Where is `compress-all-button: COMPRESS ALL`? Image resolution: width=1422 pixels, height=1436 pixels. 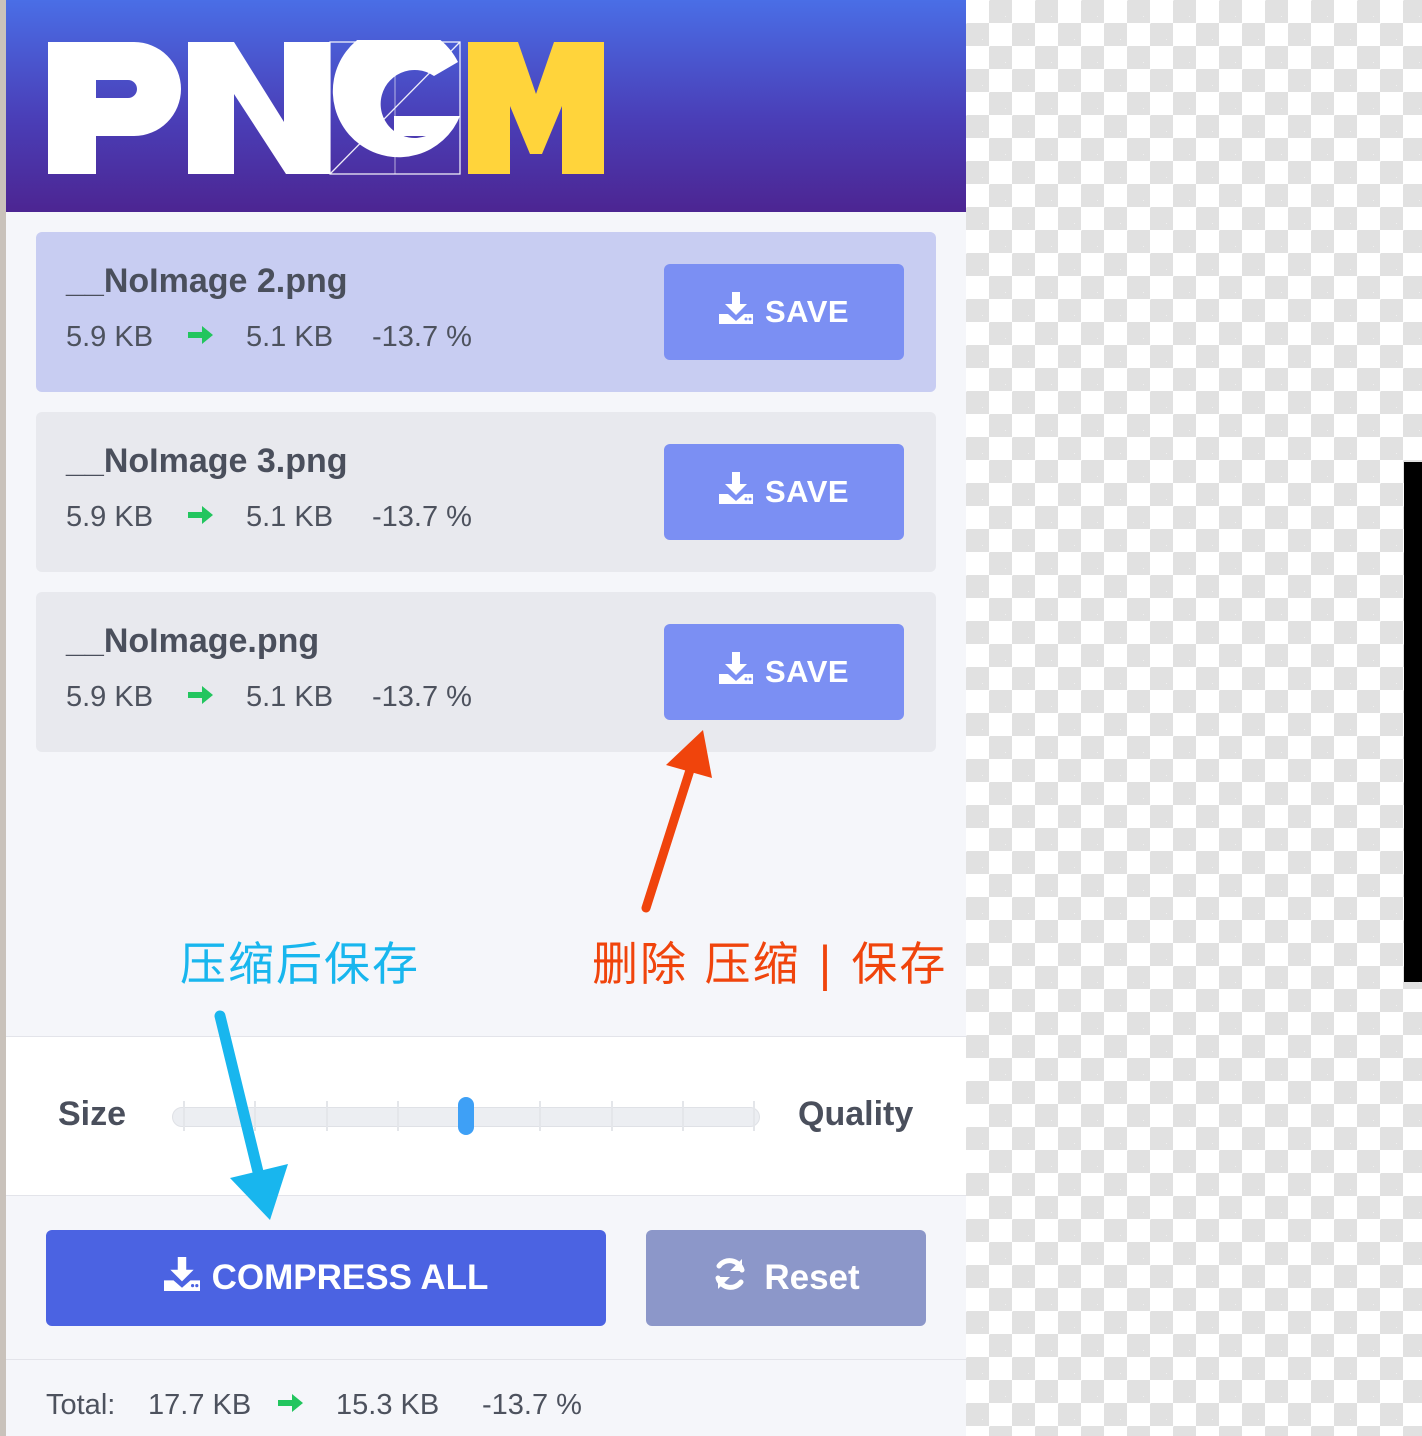 compress-all-button: COMPRESS ALL is located at coordinates (326, 1278).